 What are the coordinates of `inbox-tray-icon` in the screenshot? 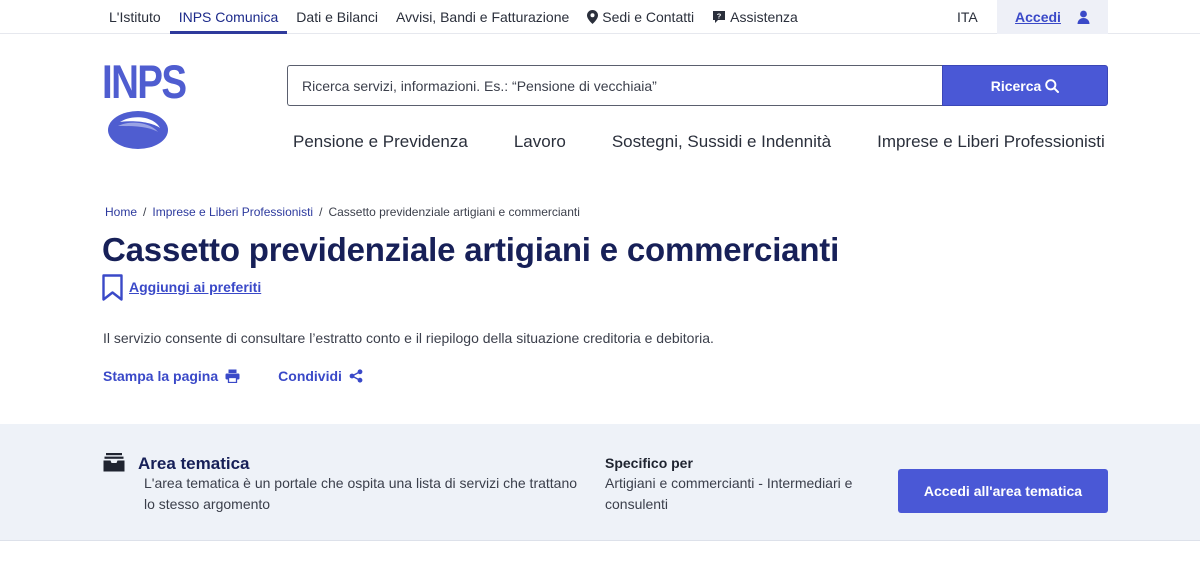 It's located at (114, 462).